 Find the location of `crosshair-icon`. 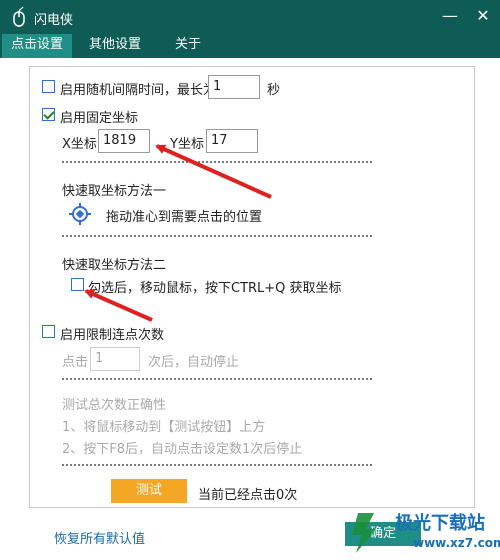

crosshair-icon is located at coordinates (80, 214).